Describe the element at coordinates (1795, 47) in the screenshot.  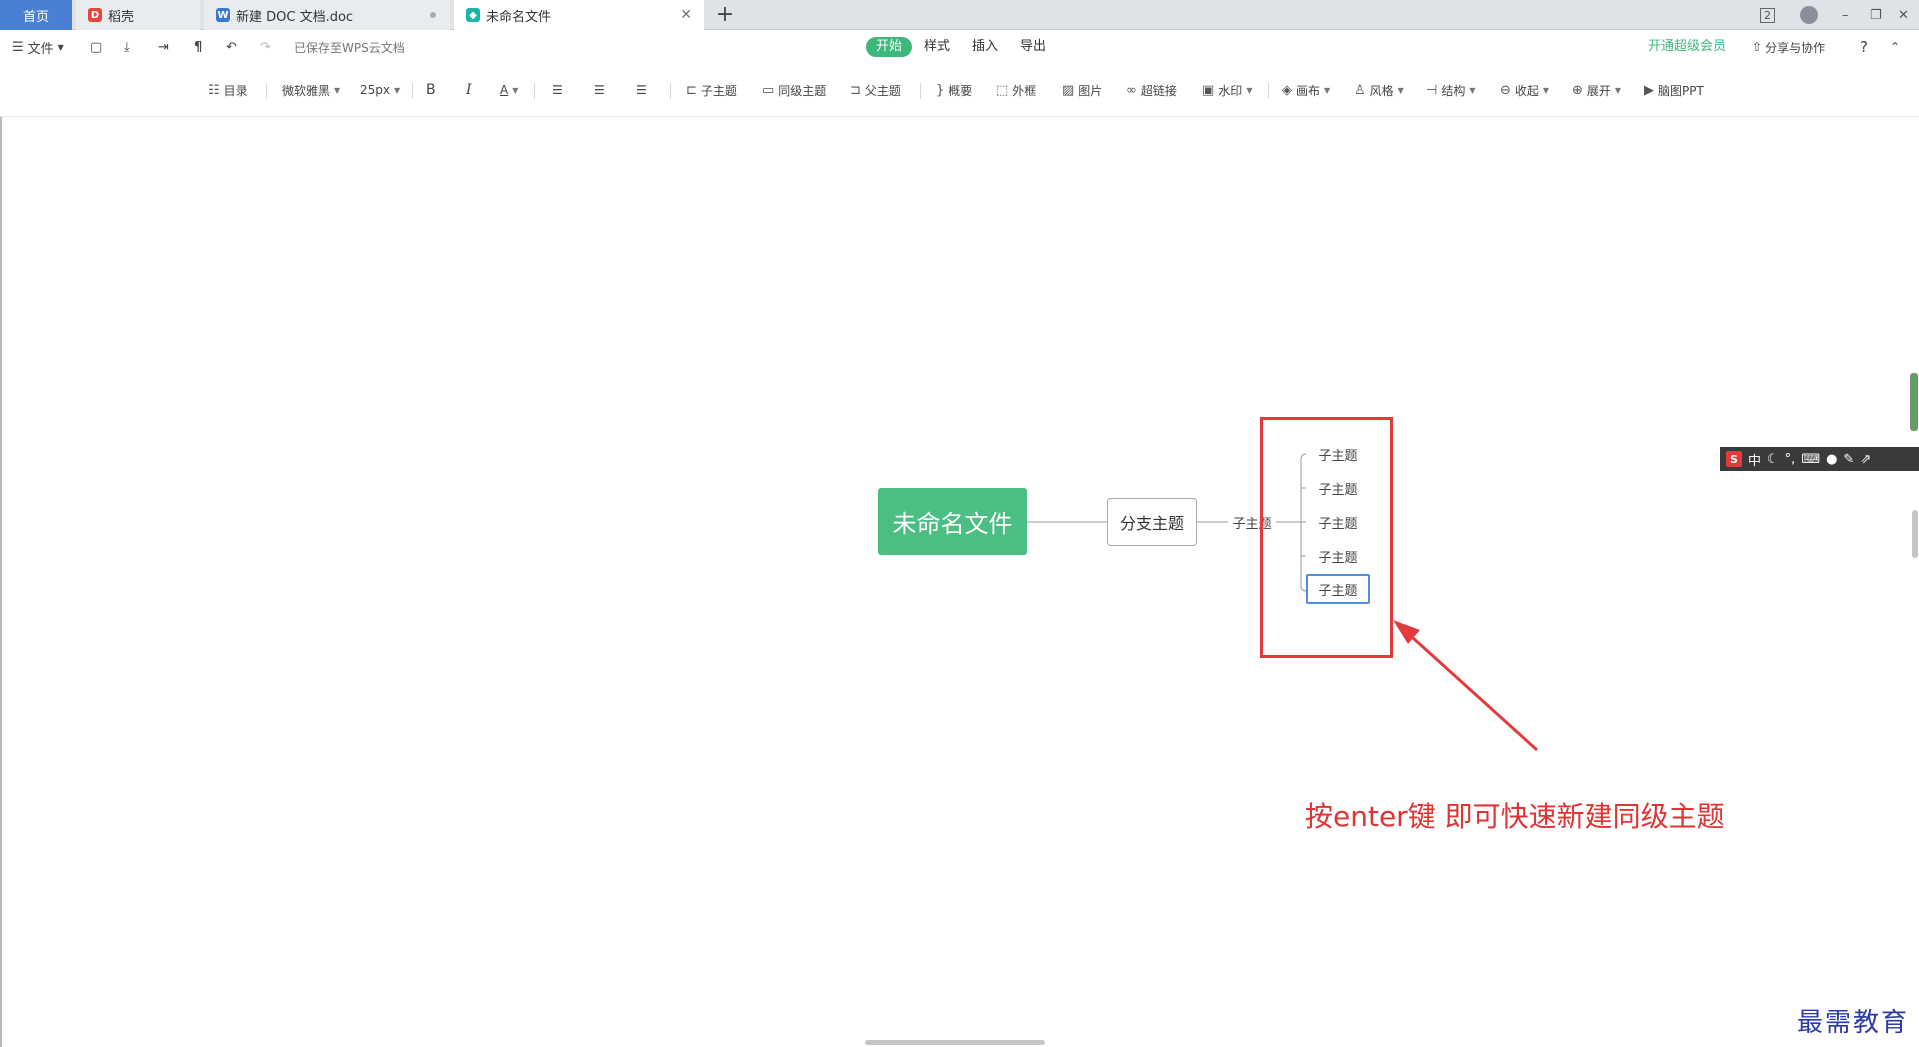
I see `share-label: 分享与协作` at that location.